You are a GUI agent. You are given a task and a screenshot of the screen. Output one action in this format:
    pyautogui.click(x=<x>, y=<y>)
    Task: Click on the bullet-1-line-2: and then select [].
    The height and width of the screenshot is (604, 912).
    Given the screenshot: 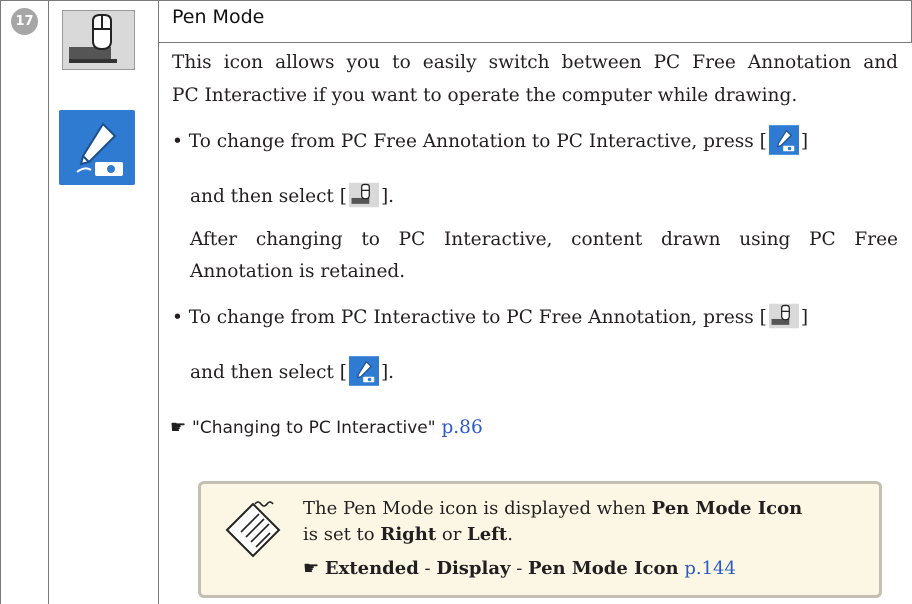 What is the action you would take?
    pyautogui.click(x=292, y=196)
    